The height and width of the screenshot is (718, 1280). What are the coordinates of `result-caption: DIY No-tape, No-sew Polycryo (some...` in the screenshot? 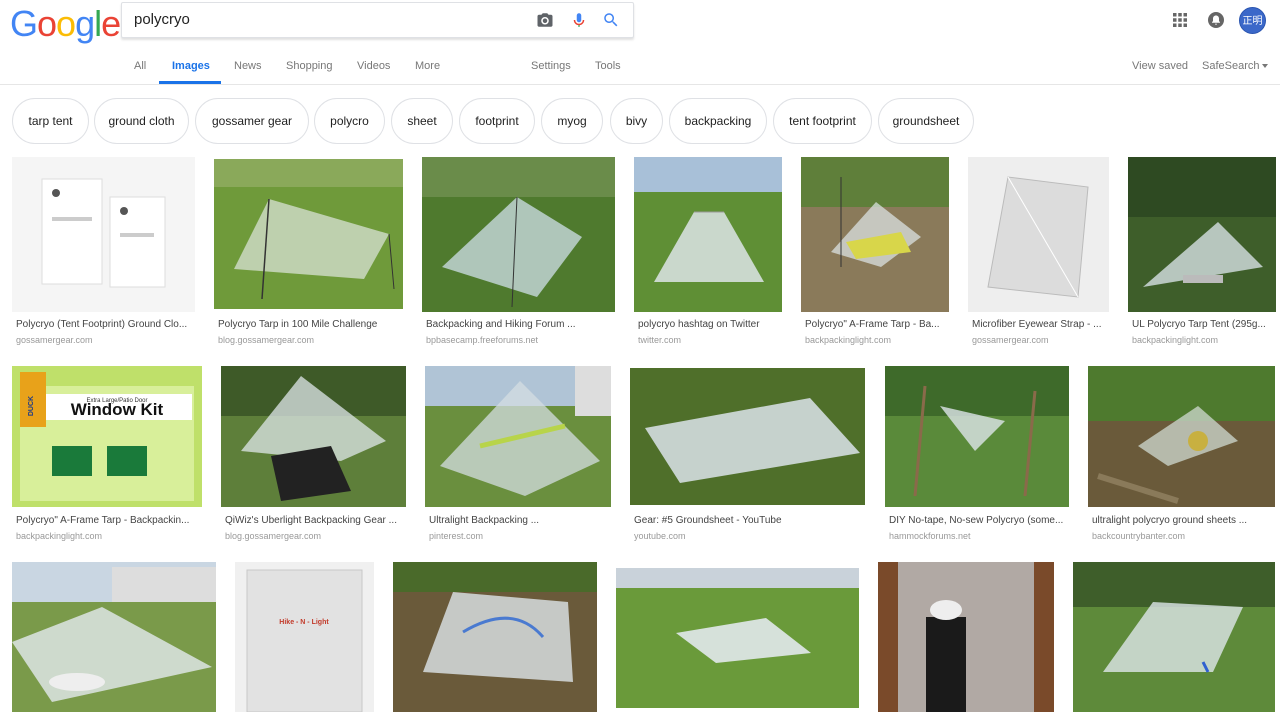 It's located at (976, 520).